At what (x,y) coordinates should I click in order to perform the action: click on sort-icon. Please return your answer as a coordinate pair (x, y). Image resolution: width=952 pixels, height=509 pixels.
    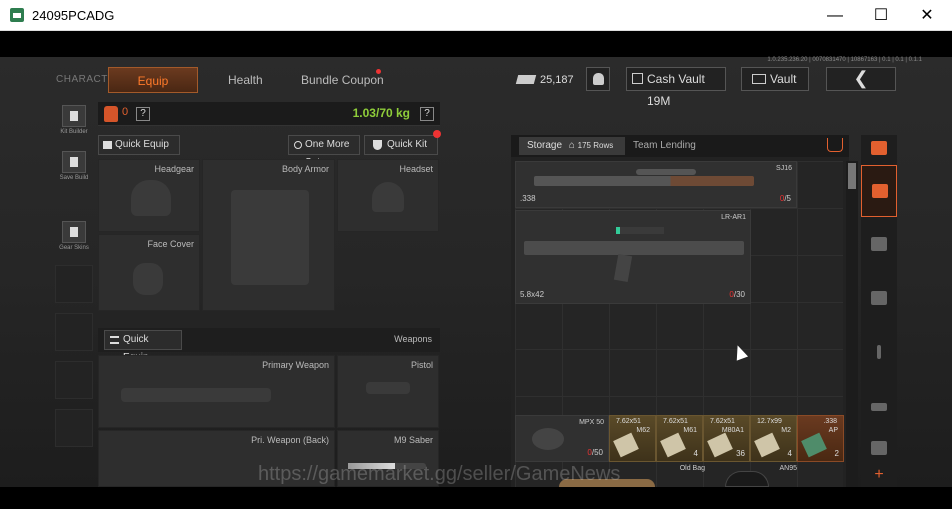
    Looking at the image, I should click on (835, 145).